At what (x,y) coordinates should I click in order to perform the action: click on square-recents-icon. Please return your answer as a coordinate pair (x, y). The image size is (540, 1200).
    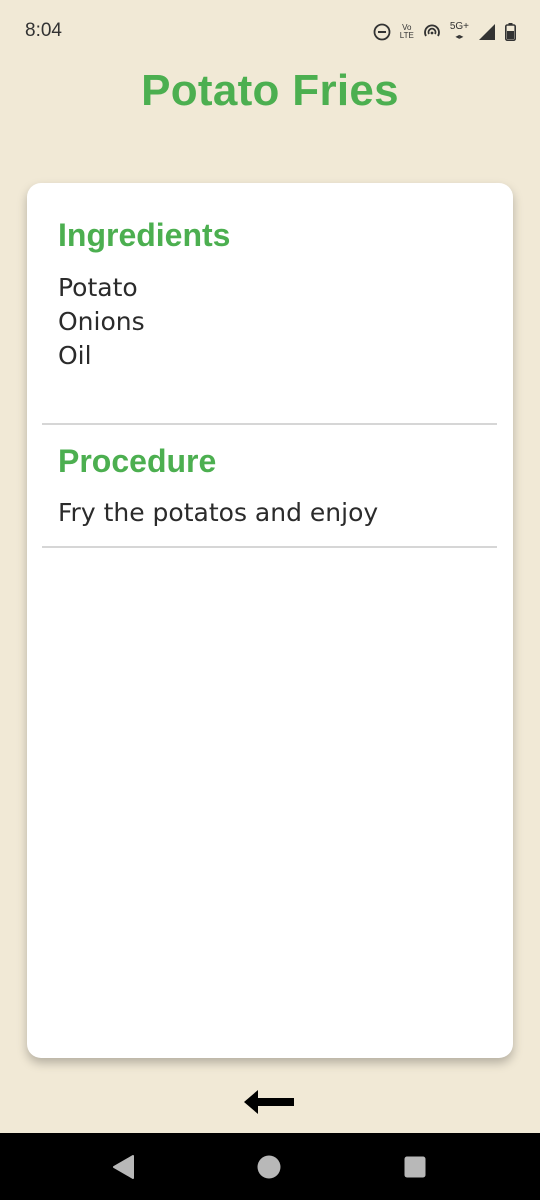
    Looking at the image, I should click on (415, 1170).